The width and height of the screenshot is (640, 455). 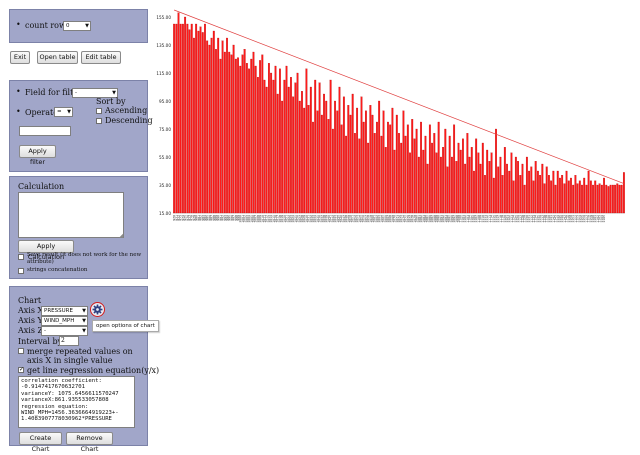 What do you see at coordinates (97, 309) in the screenshot?
I see `chart-options-button` at bounding box center [97, 309].